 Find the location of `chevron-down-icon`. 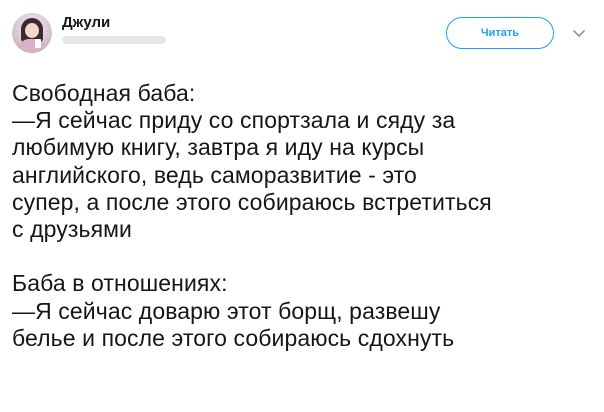

chevron-down-icon is located at coordinates (579, 33).